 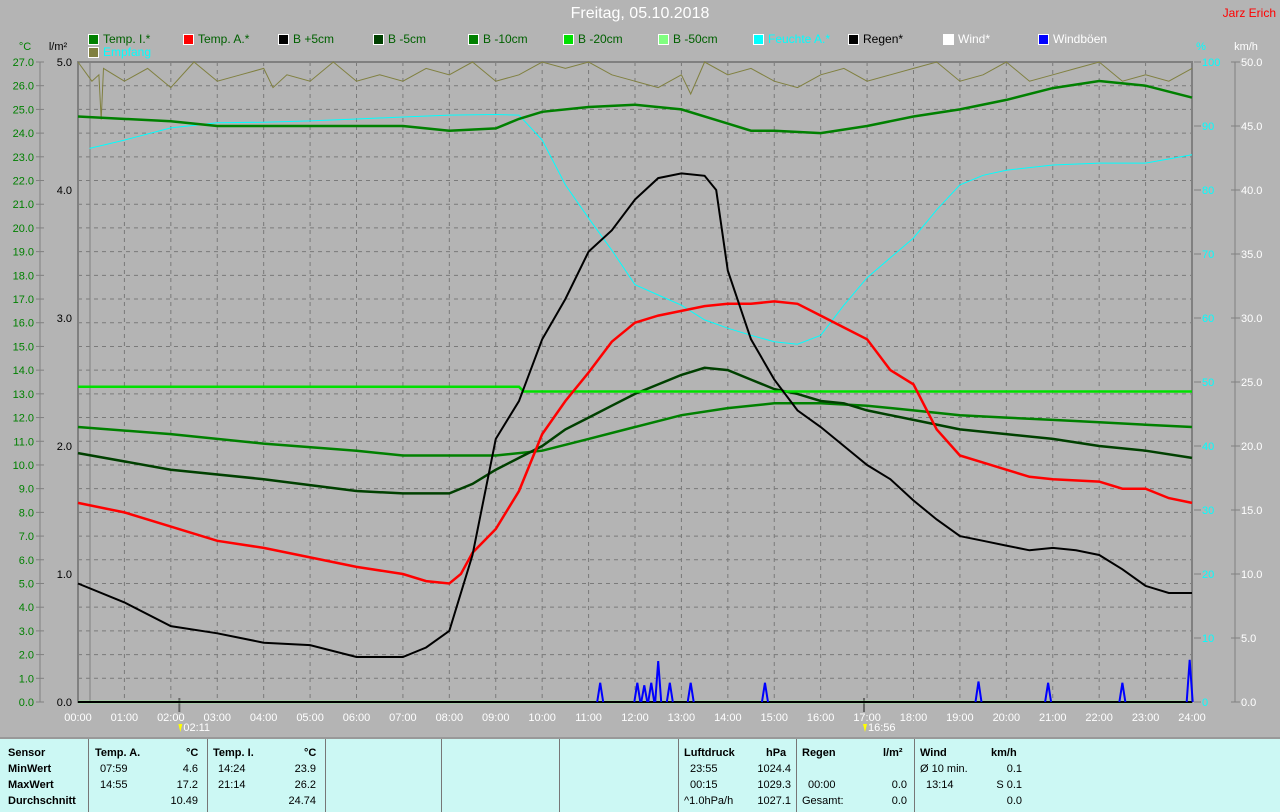 I want to click on rain-tick-label: 2.0, so click(x=64, y=447).